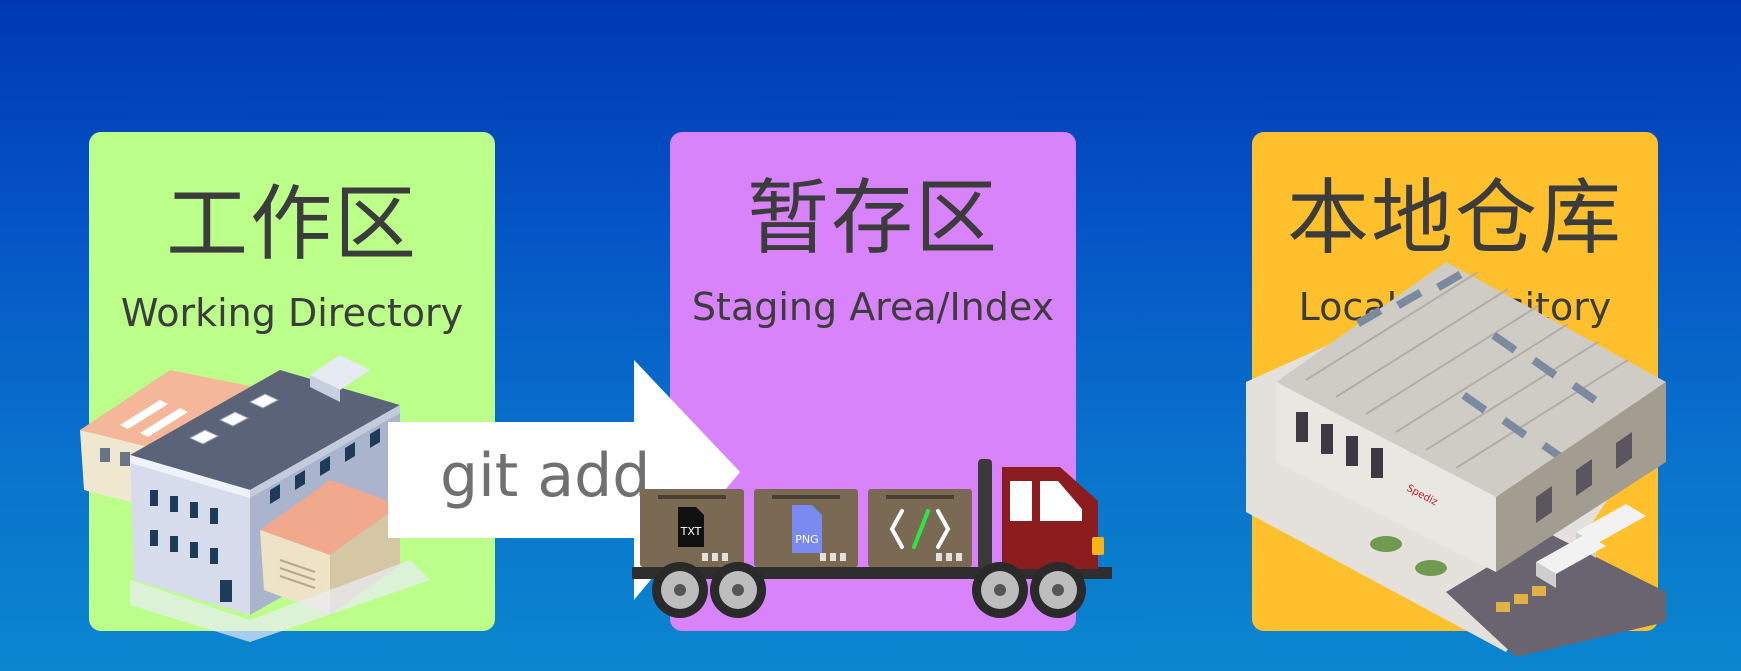  I want to click on git-add-label: git add, so click(545, 476).